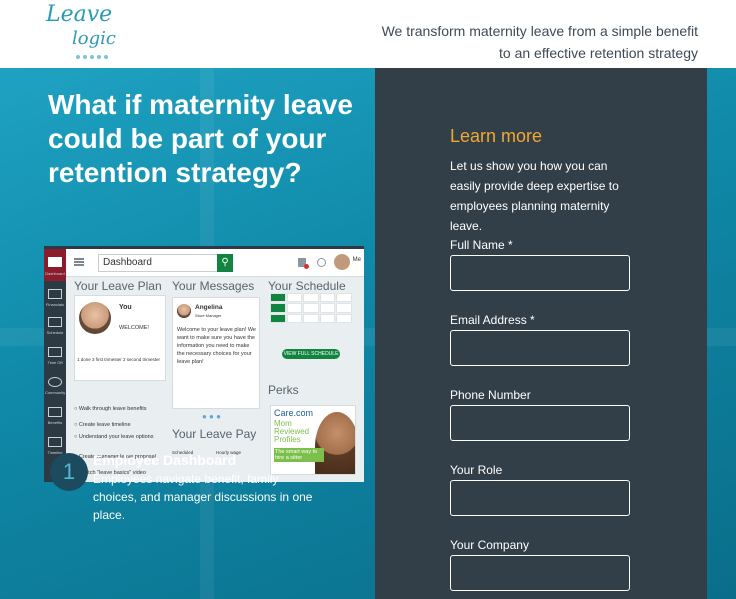  Describe the element at coordinates (55, 352) in the screenshot. I see `clock-icon` at that location.